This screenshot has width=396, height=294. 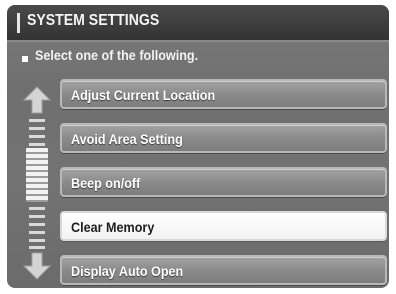 I want to click on menu-item-label: Avoid Area Setting, so click(x=127, y=139).